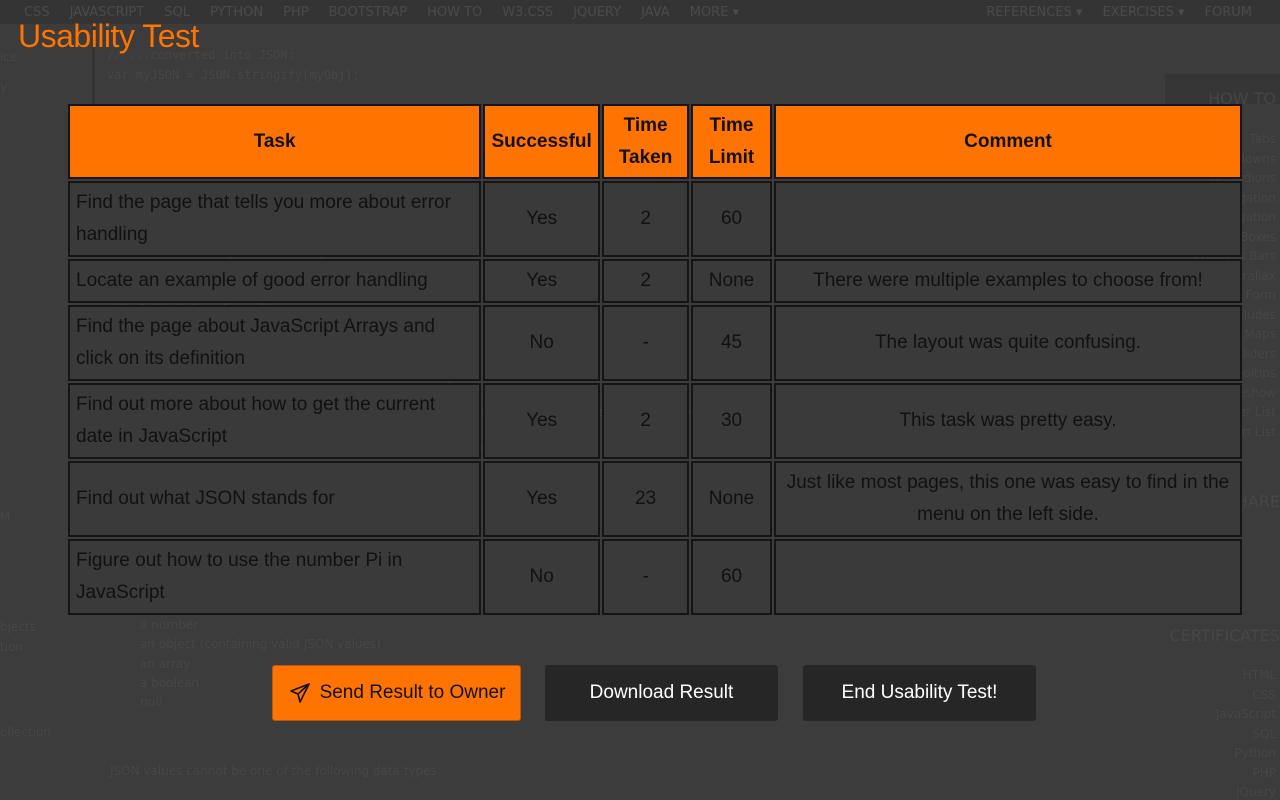  I want to click on background-left-sidebar: ice y M bjects tion ollection, so click(35, 420).